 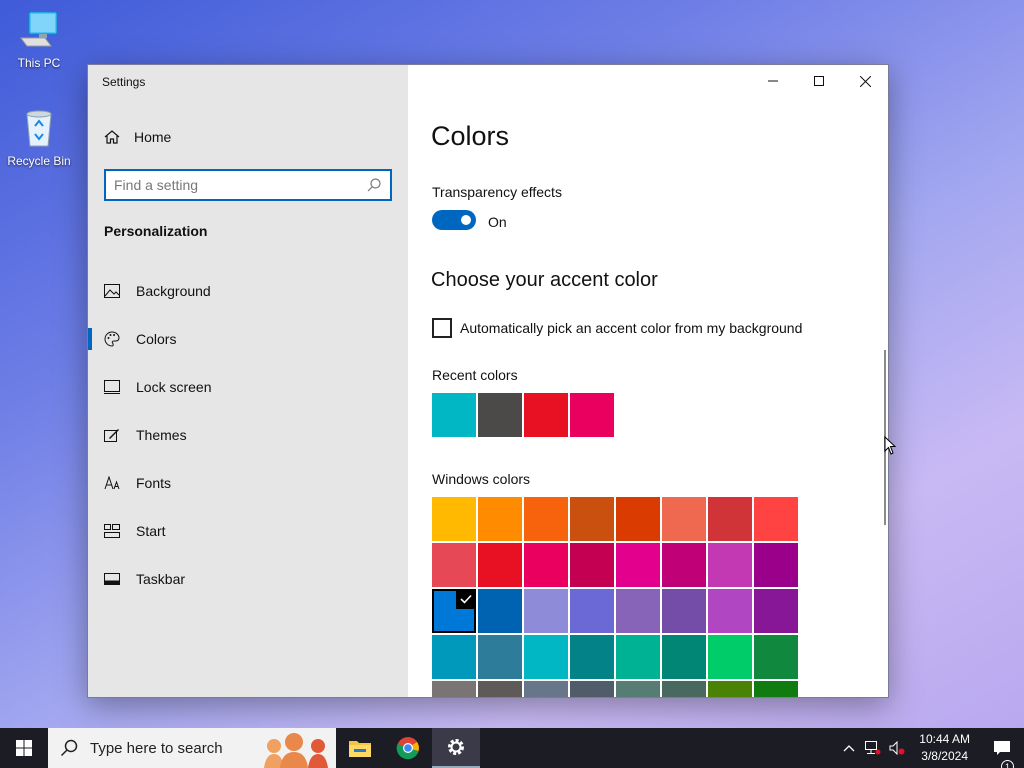 What do you see at coordinates (248, 531) in the screenshot?
I see `sidebar-item-start: Start` at bounding box center [248, 531].